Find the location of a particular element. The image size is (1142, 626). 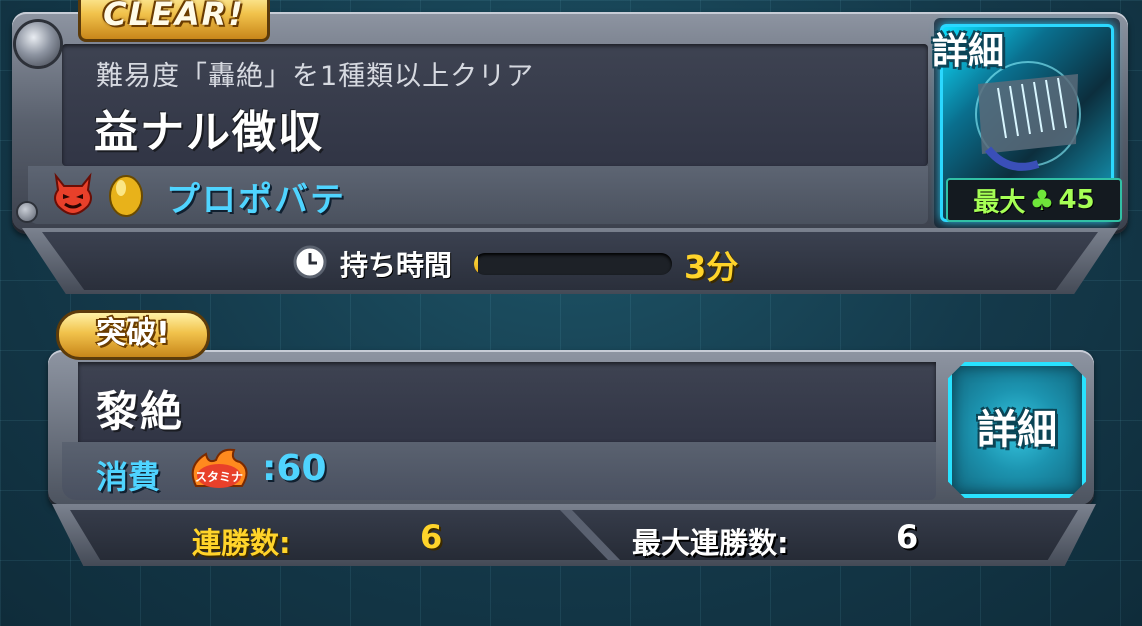

time-limit-bar is located at coordinates (573, 264).